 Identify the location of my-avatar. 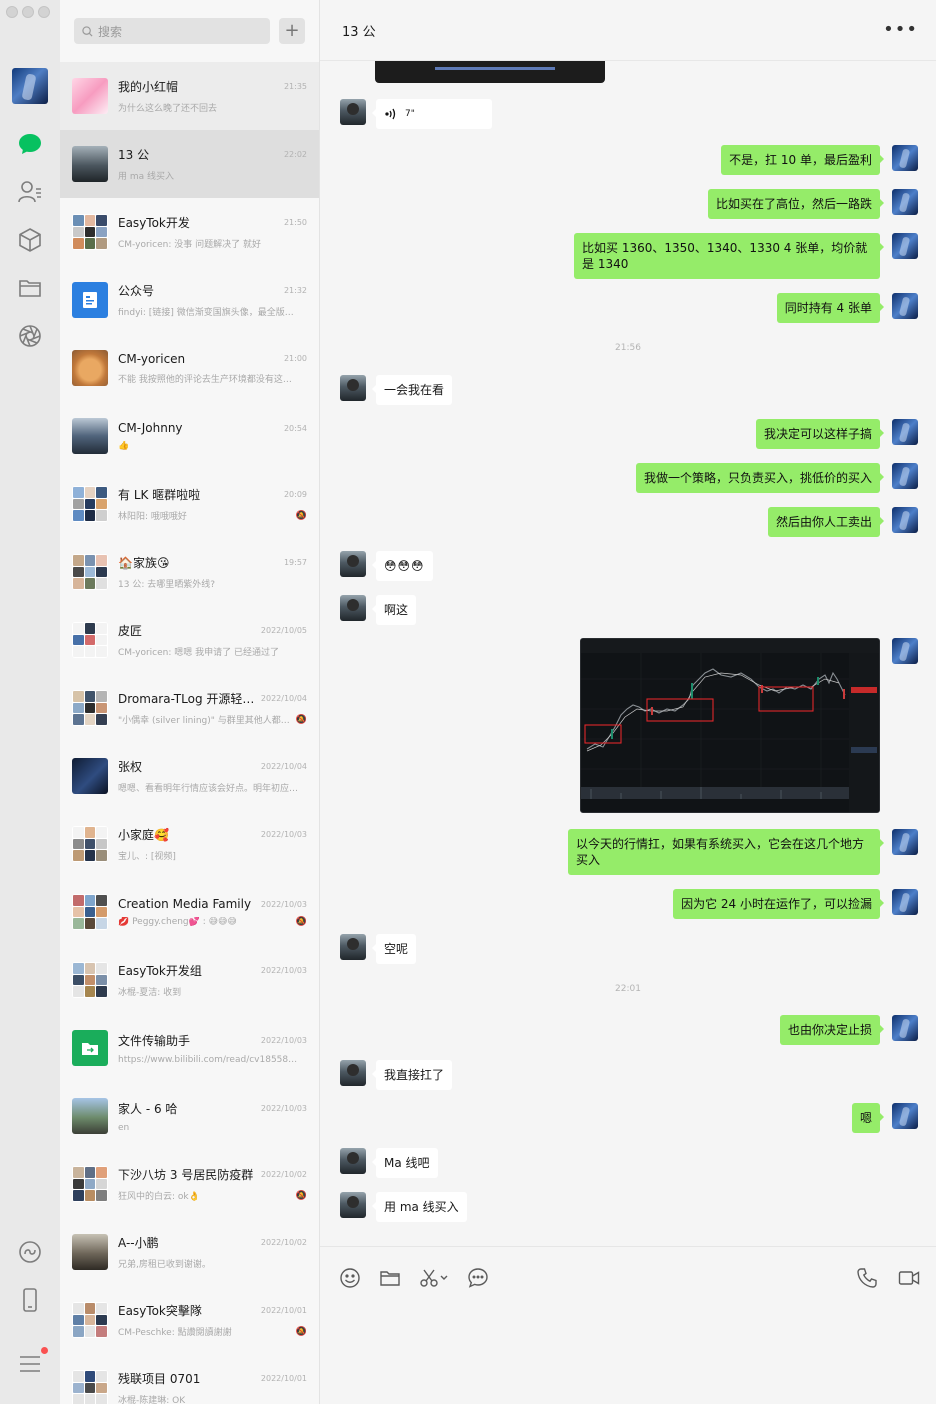
(30, 86).